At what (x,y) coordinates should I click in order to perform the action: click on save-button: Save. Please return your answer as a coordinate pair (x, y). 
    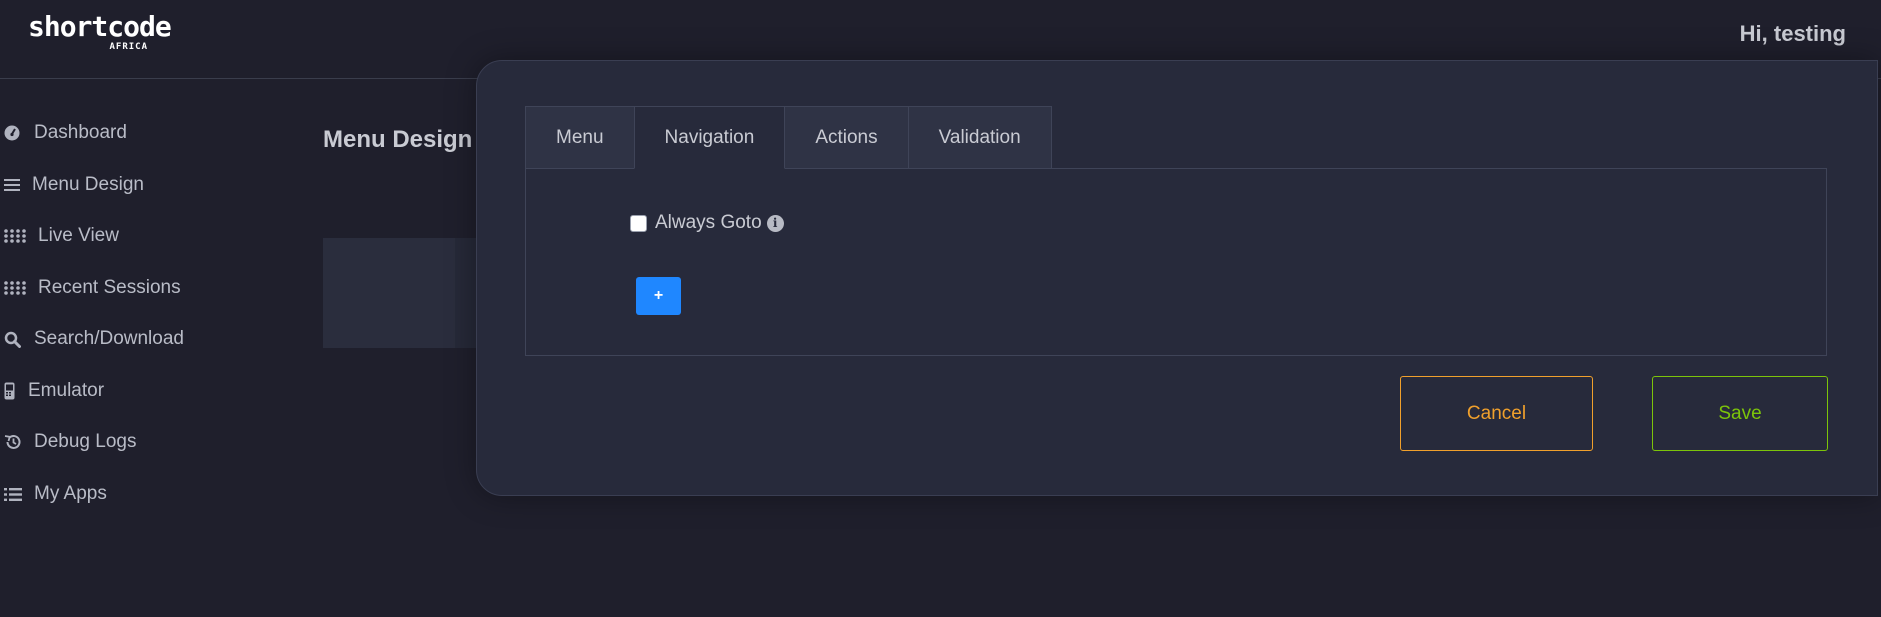
    Looking at the image, I should click on (1740, 413).